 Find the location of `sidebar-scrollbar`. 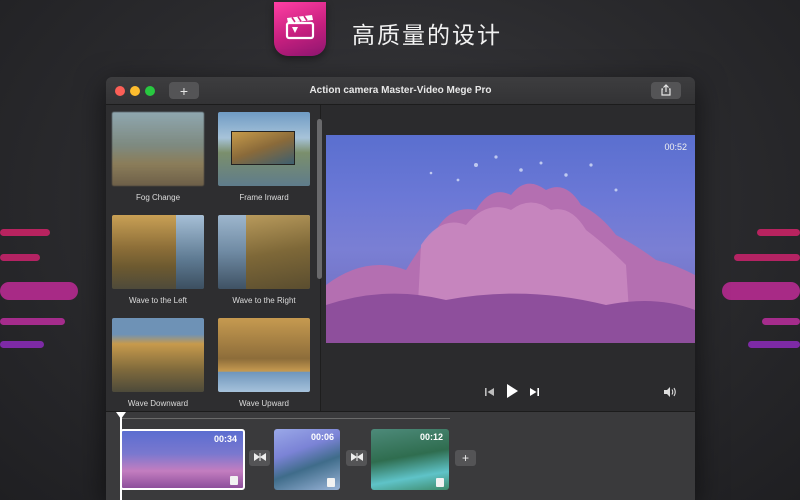

sidebar-scrollbar is located at coordinates (319, 199).